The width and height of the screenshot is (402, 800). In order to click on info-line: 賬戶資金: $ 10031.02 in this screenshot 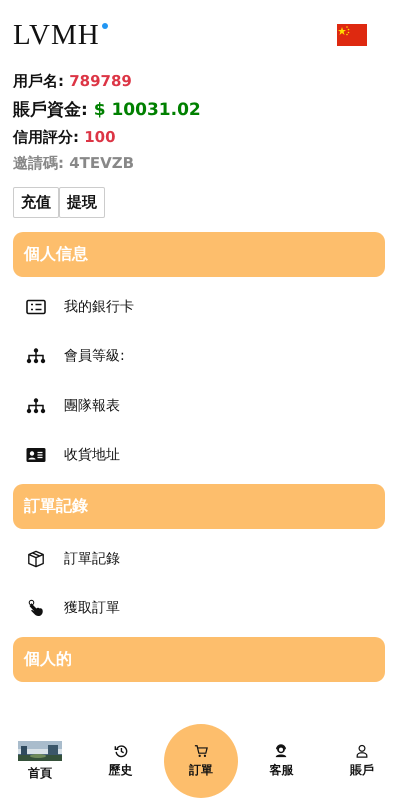, I will do `click(107, 110)`.